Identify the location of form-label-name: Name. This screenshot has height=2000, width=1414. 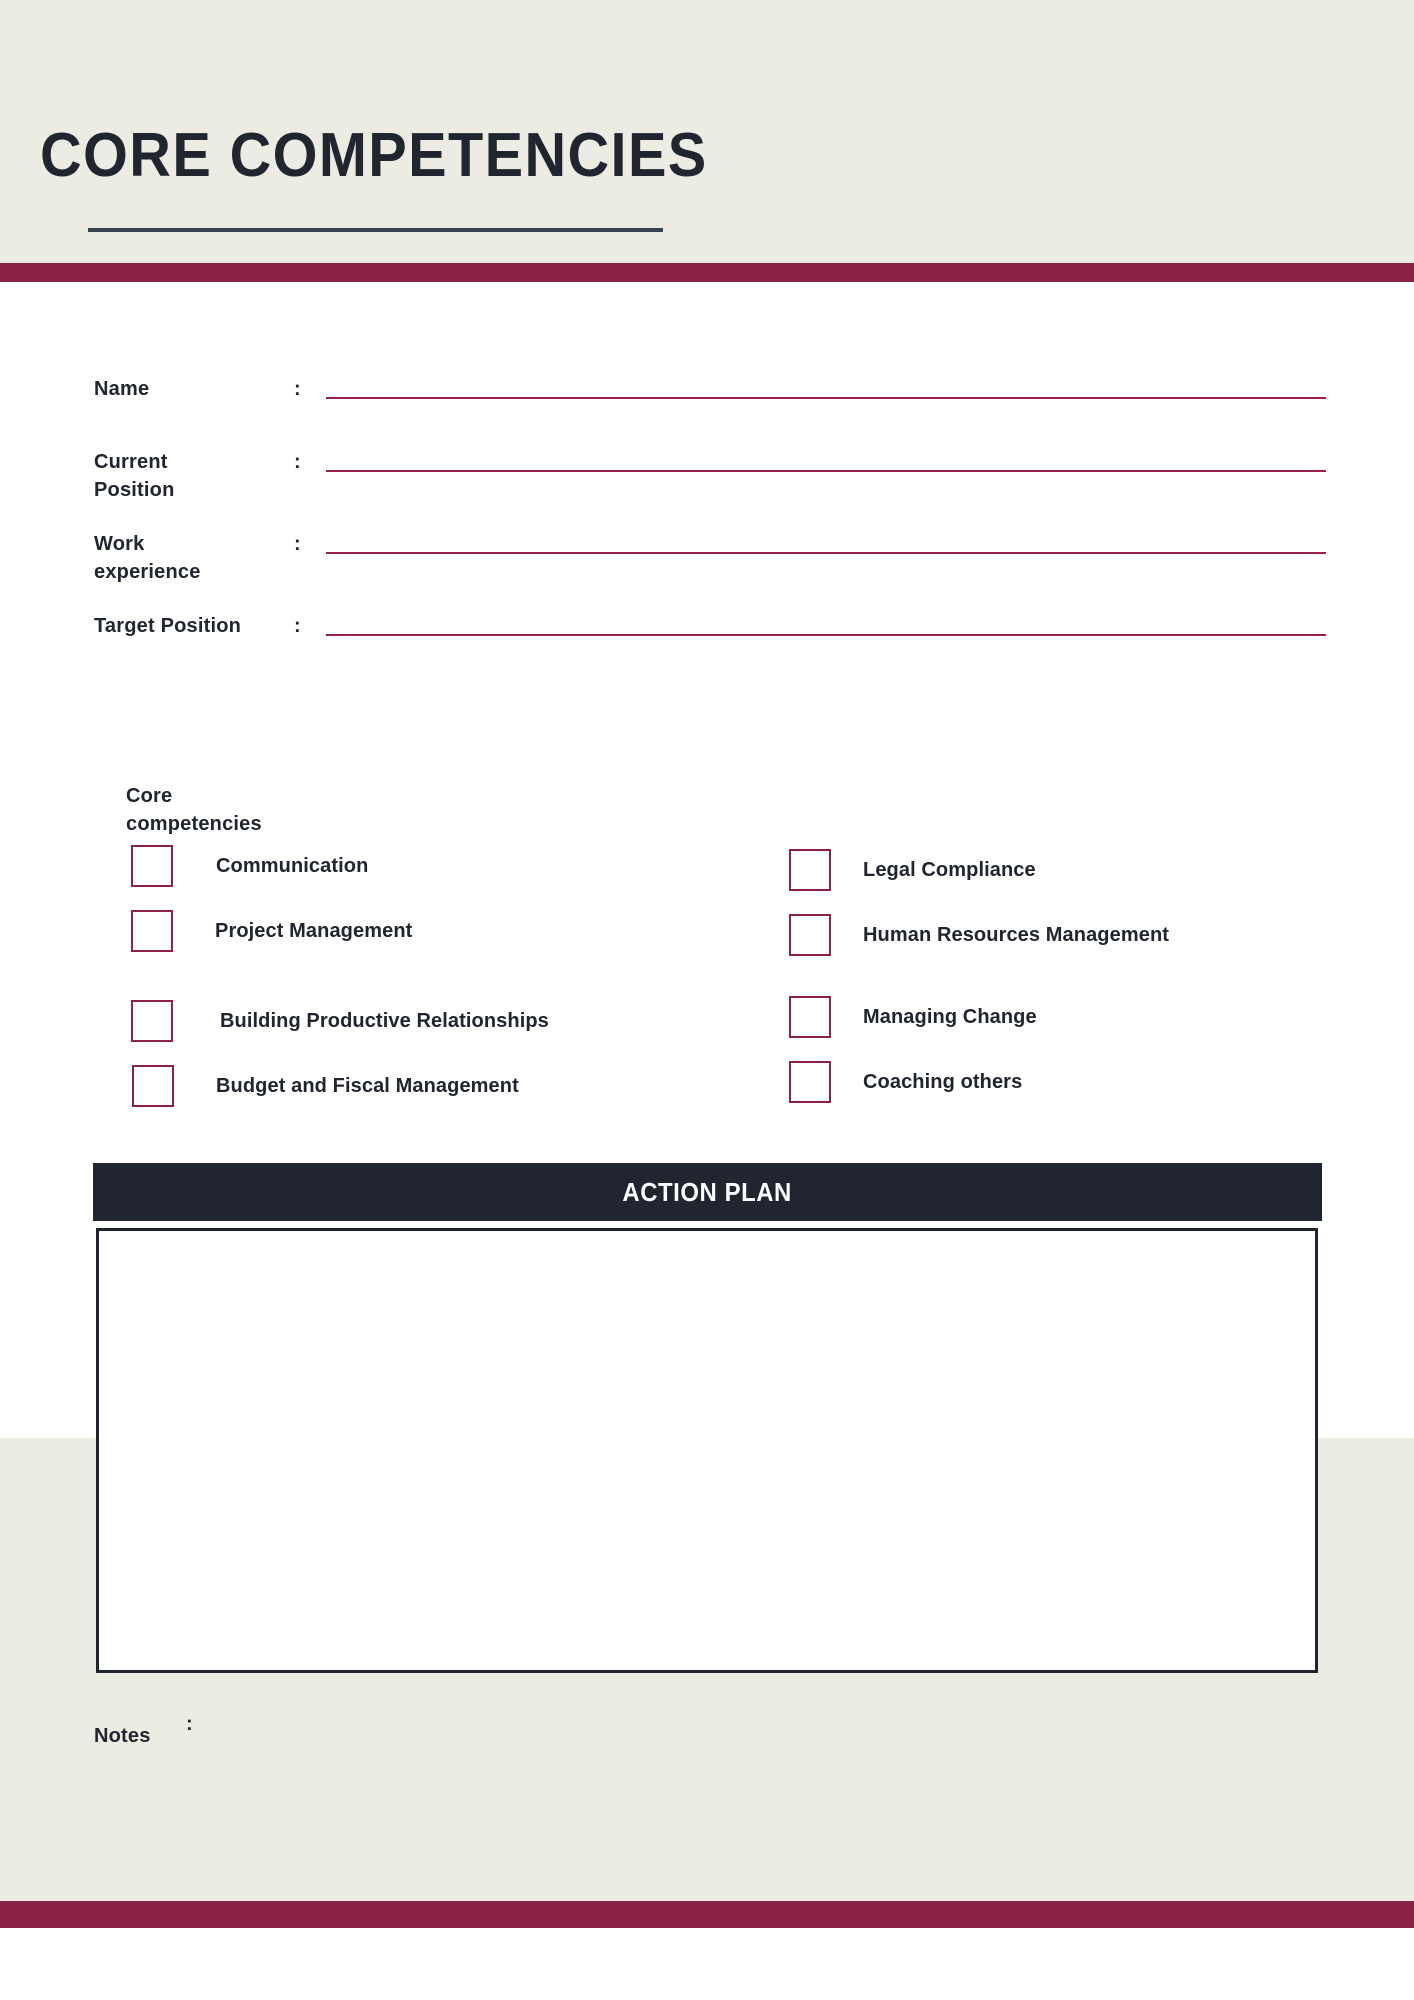
(122, 389).